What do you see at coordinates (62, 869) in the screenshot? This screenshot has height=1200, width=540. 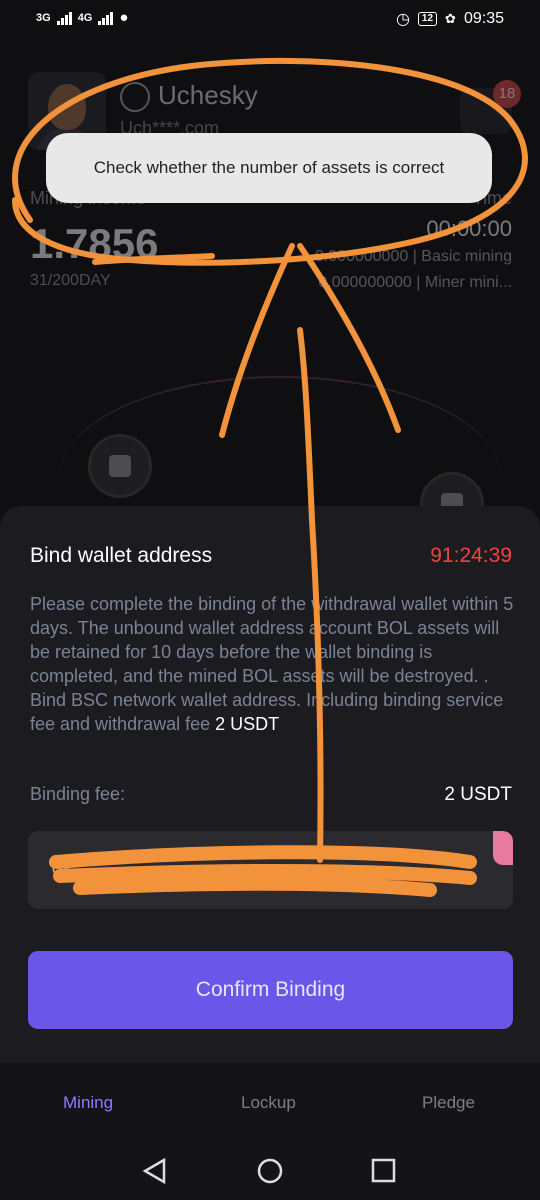 I see `wallet-address-value: 0x` at bounding box center [62, 869].